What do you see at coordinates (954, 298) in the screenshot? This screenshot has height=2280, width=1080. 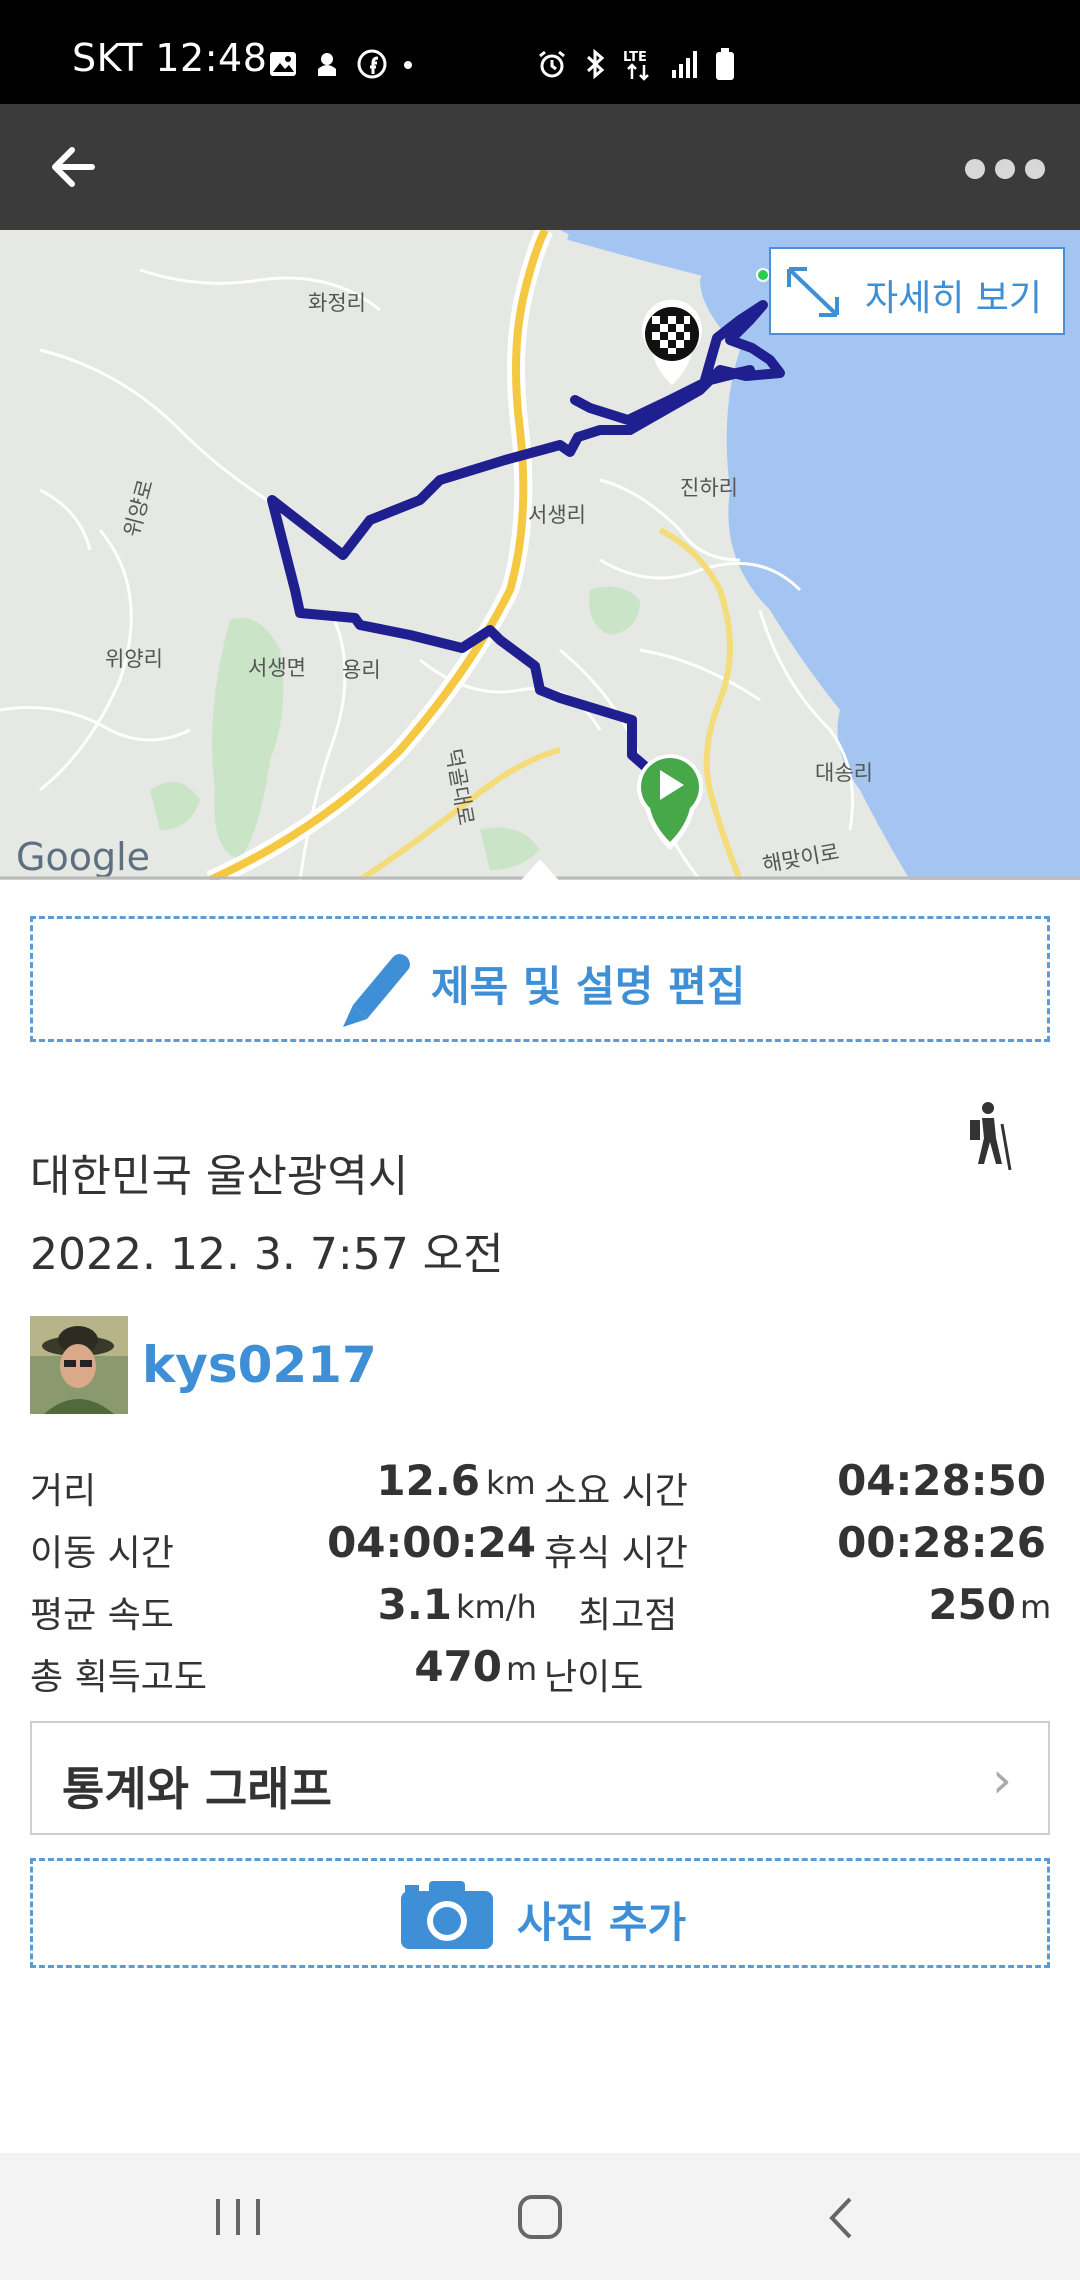 I see `detail-view-label: 자세히 보기` at bounding box center [954, 298].